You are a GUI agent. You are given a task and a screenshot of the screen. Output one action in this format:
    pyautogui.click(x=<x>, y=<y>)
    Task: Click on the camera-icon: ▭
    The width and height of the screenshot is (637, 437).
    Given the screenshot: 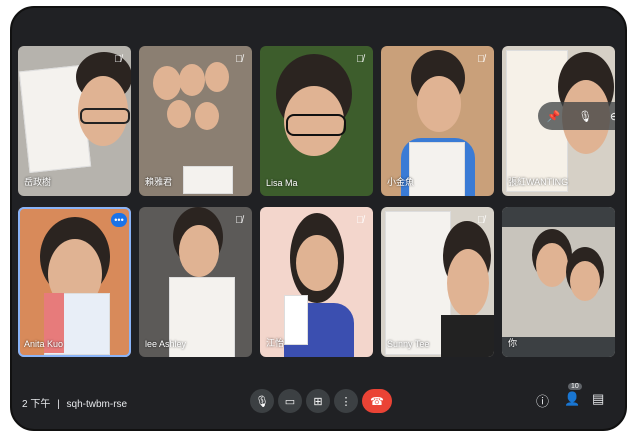 What is the action you would take?
    pyautogui.click(x=290, y=401)
    